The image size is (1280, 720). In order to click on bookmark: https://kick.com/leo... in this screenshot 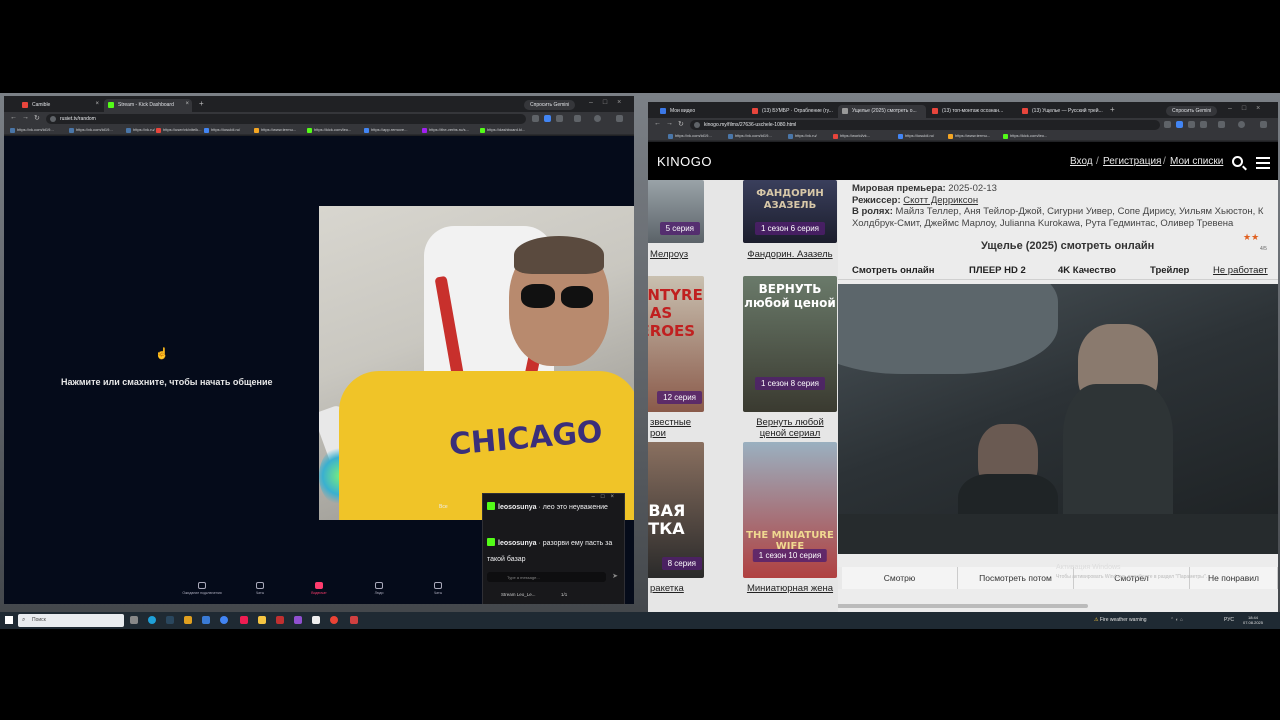, I will do `click(329, 130)`.